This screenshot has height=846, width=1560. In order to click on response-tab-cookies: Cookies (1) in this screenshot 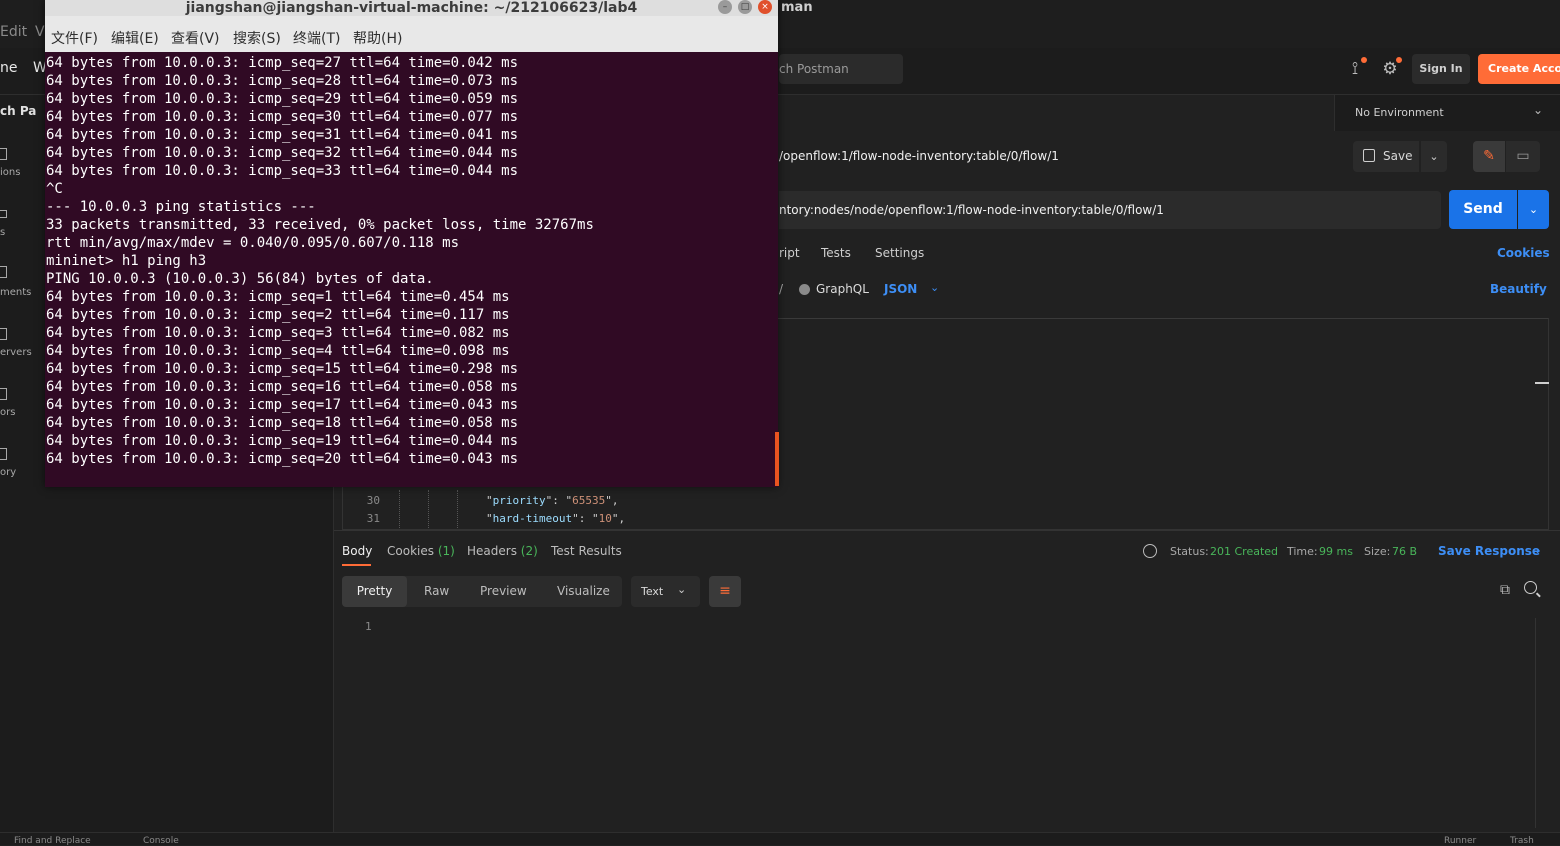, I will do `click(421, 551)`.